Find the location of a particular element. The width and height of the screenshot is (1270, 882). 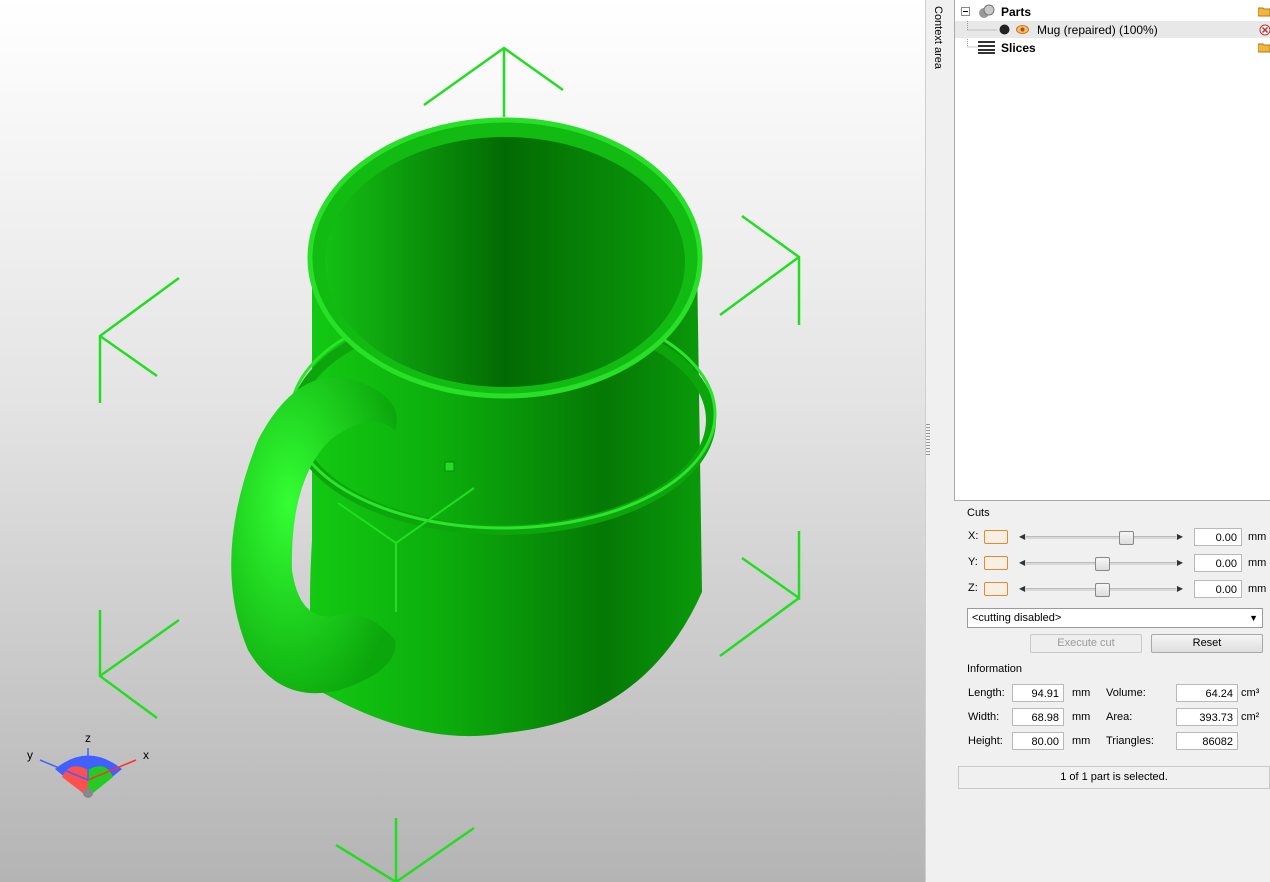

volume-value: 64.24 is located at coordinates (1207, 693).